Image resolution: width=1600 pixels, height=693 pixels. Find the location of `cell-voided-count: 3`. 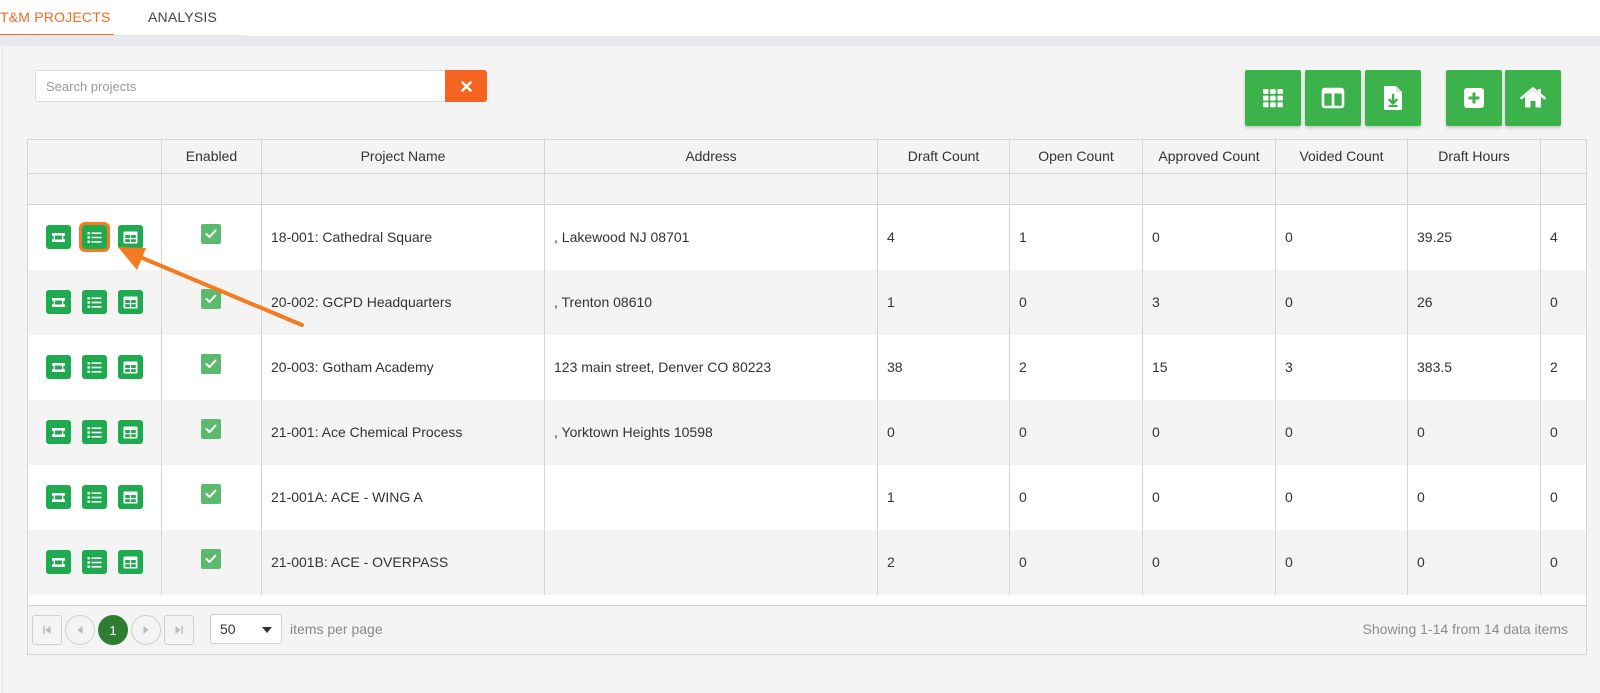

cell-voided-count: 3 is located at coordinates (1342, 367).